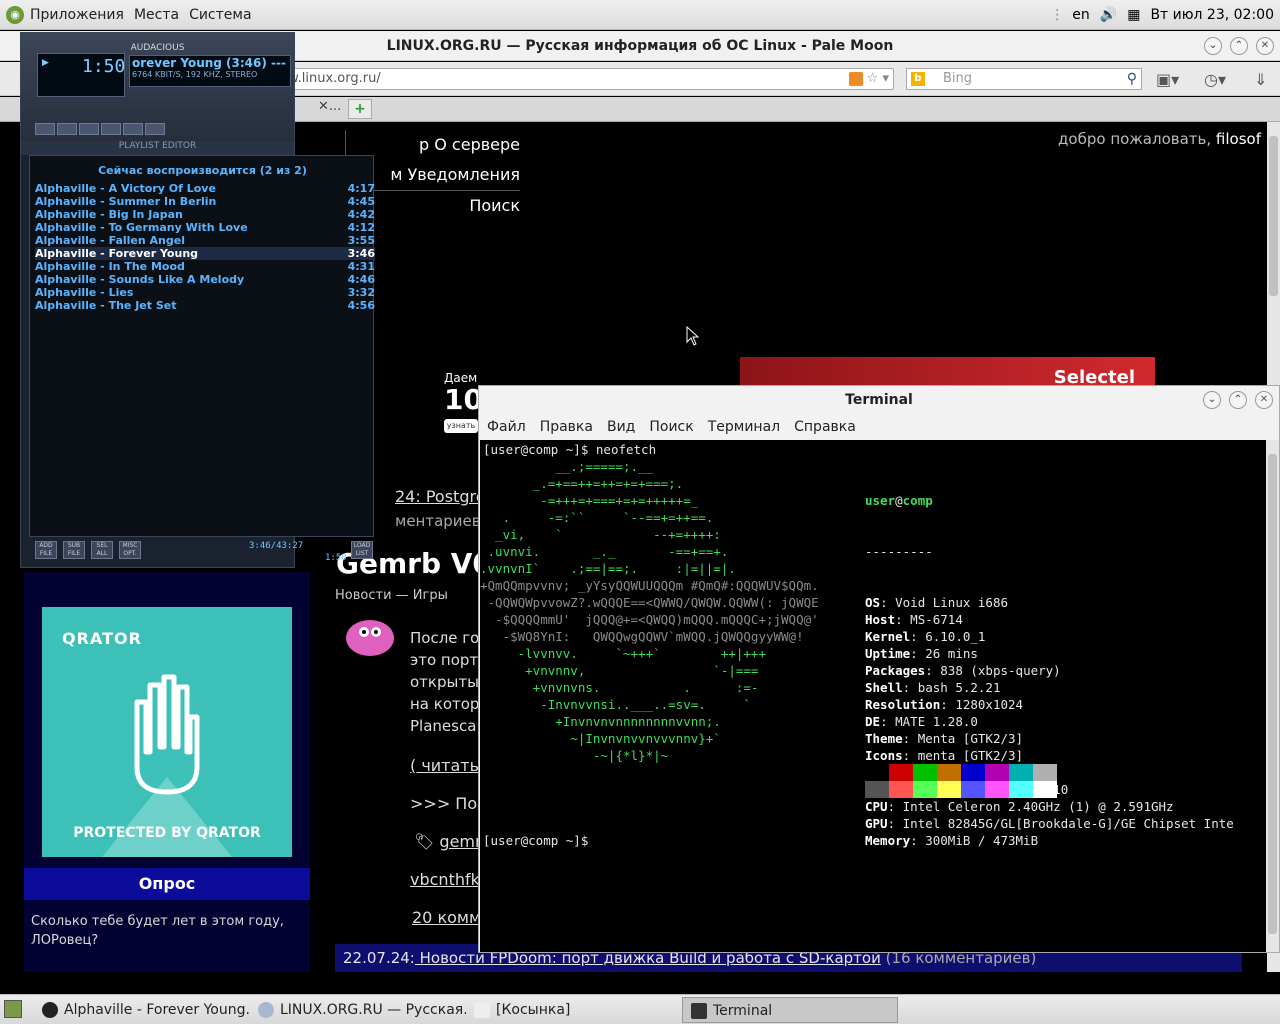  Describe the element at coordinates (133, 129) in the screenshot. I see `next-button` at that location.